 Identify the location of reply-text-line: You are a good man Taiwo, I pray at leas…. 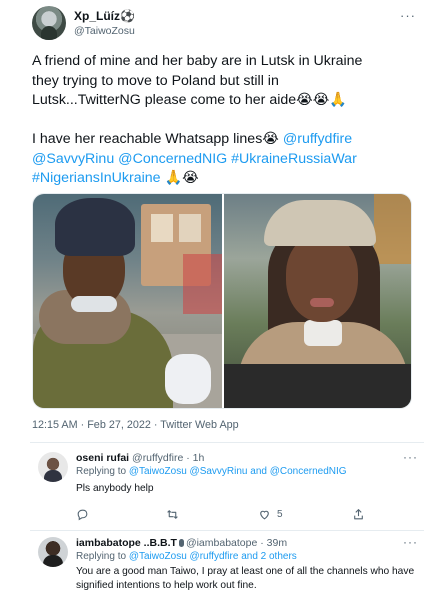
(245, 571).